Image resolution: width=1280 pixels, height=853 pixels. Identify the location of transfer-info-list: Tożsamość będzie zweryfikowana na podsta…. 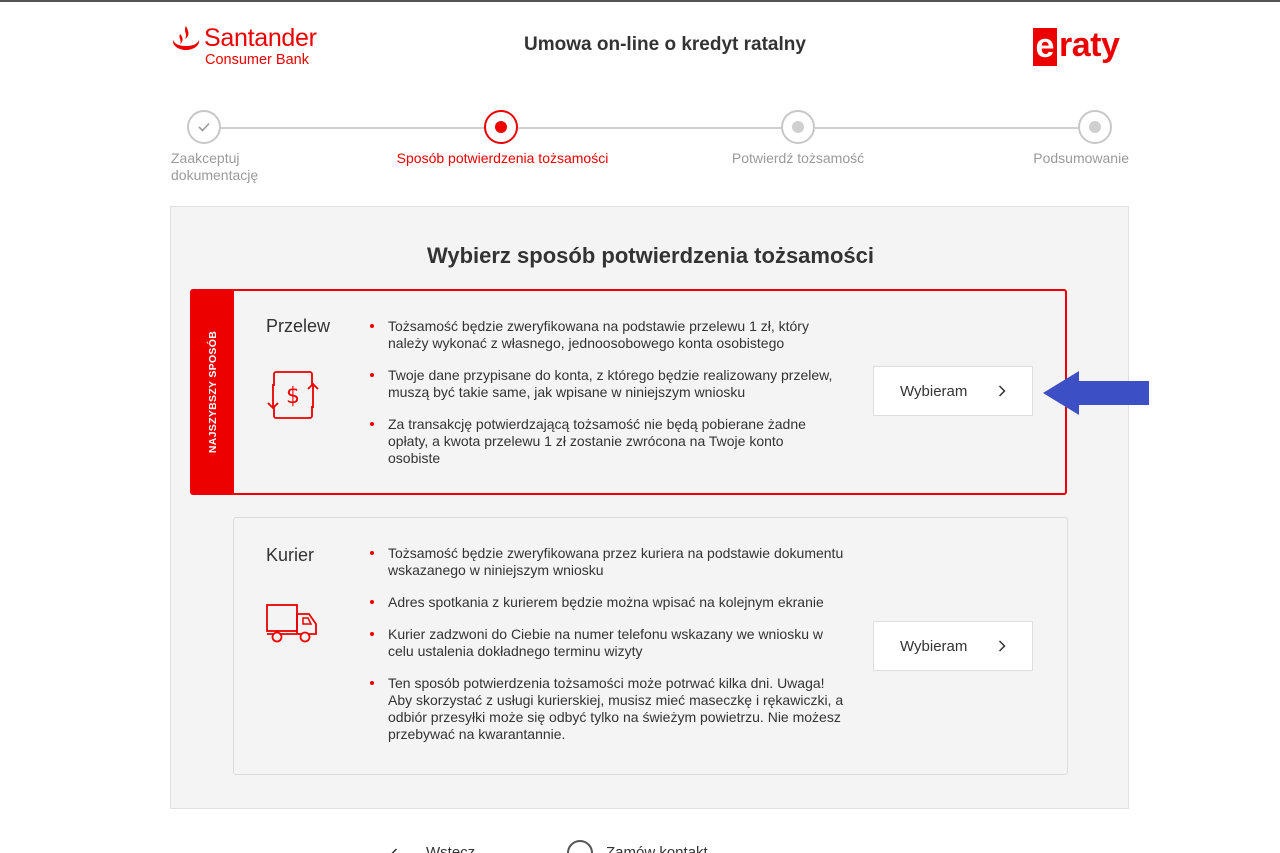
(603, 400).